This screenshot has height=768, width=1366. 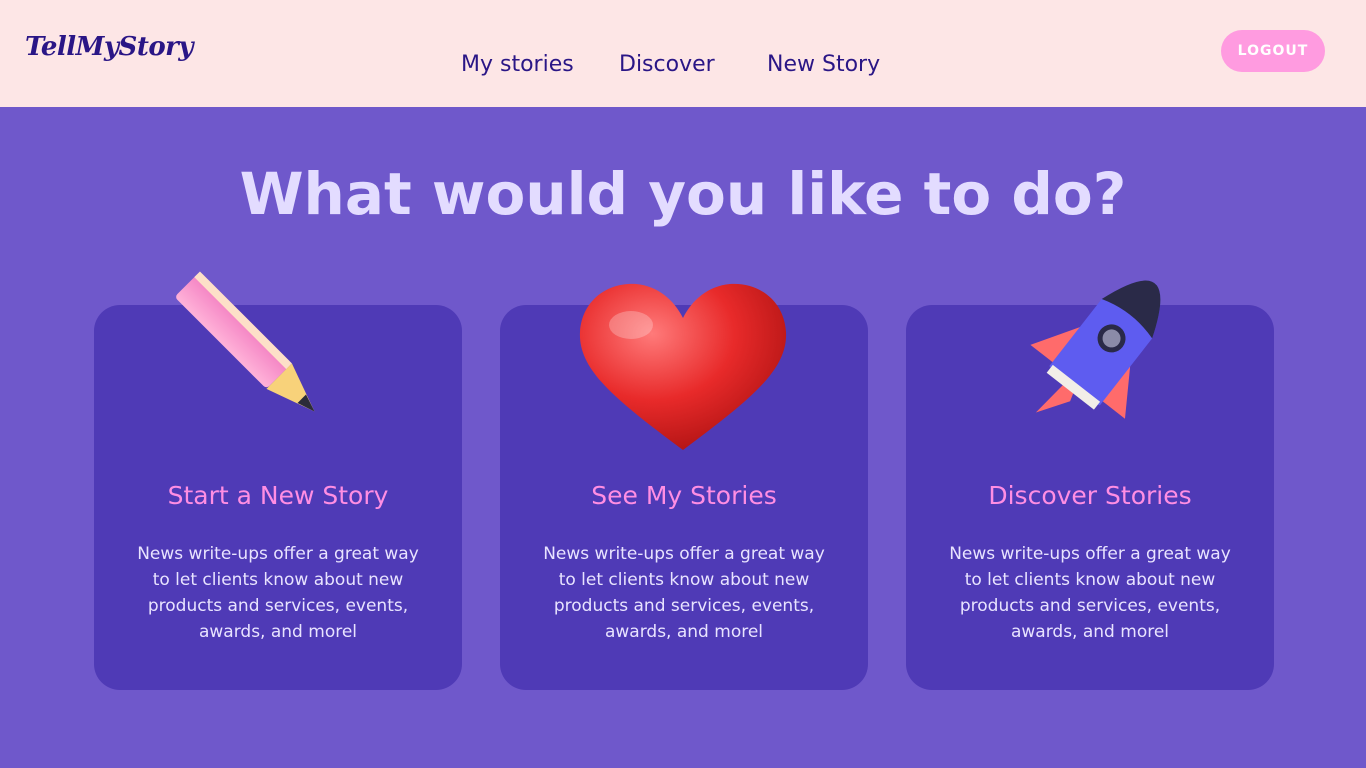 What do you see at coordinates (1273, 51) in the screenshot?
I see `logout-button: LOGOUT` at bounding box center [1273, 51].